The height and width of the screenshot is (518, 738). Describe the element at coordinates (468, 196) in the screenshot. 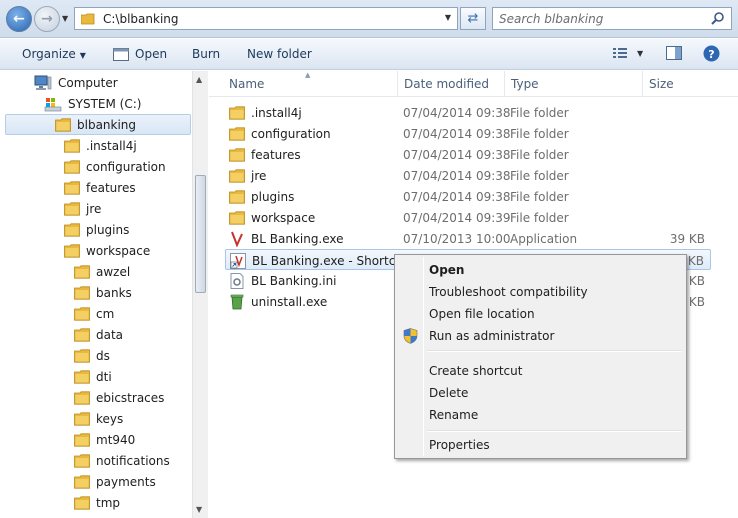

I see `file-row: plugins 07/04/2014 09:38 File folder` at that location.